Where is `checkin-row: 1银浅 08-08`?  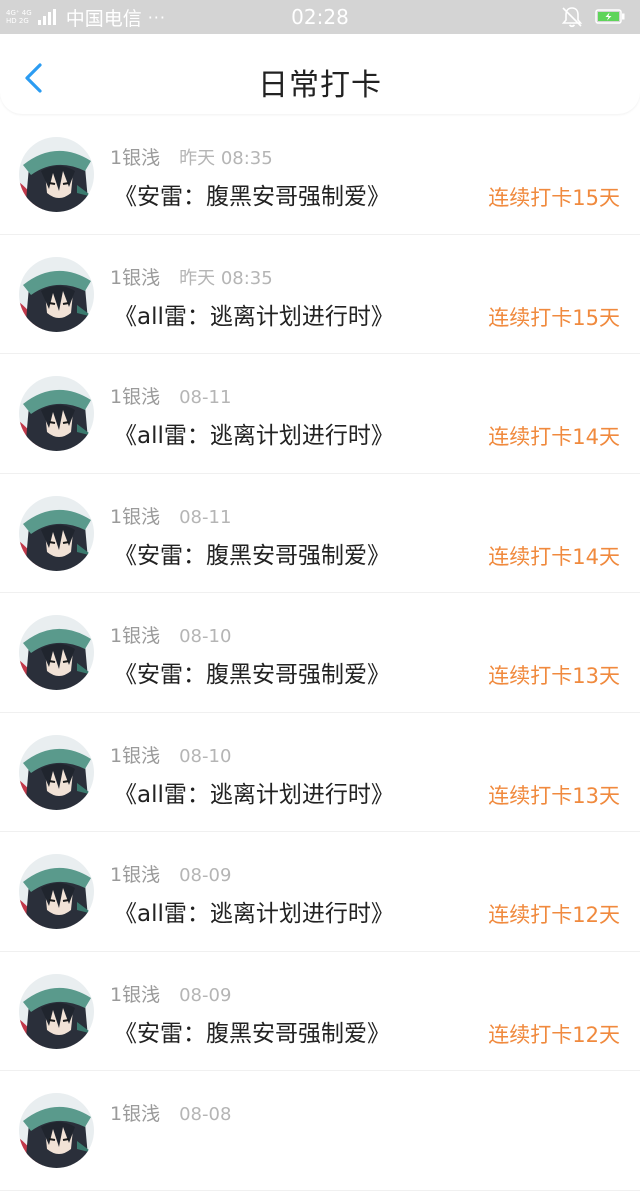 checkin-row: 1银浅 08-08 is located at coordinates (320, 1131).